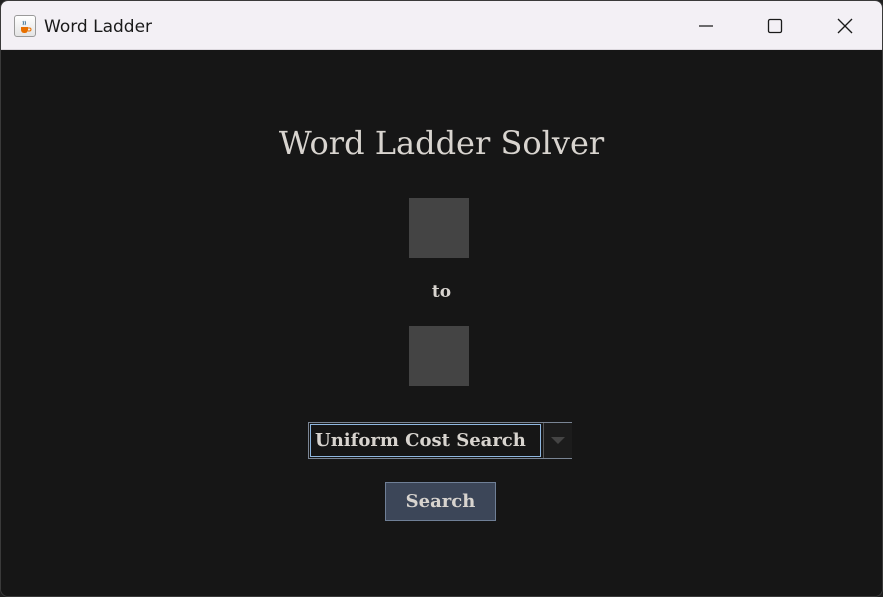  What do you see at coordinates (441, 25) in the screenshot?
I see `title-bar: Word Ladder` at bounding box center [441, 25].